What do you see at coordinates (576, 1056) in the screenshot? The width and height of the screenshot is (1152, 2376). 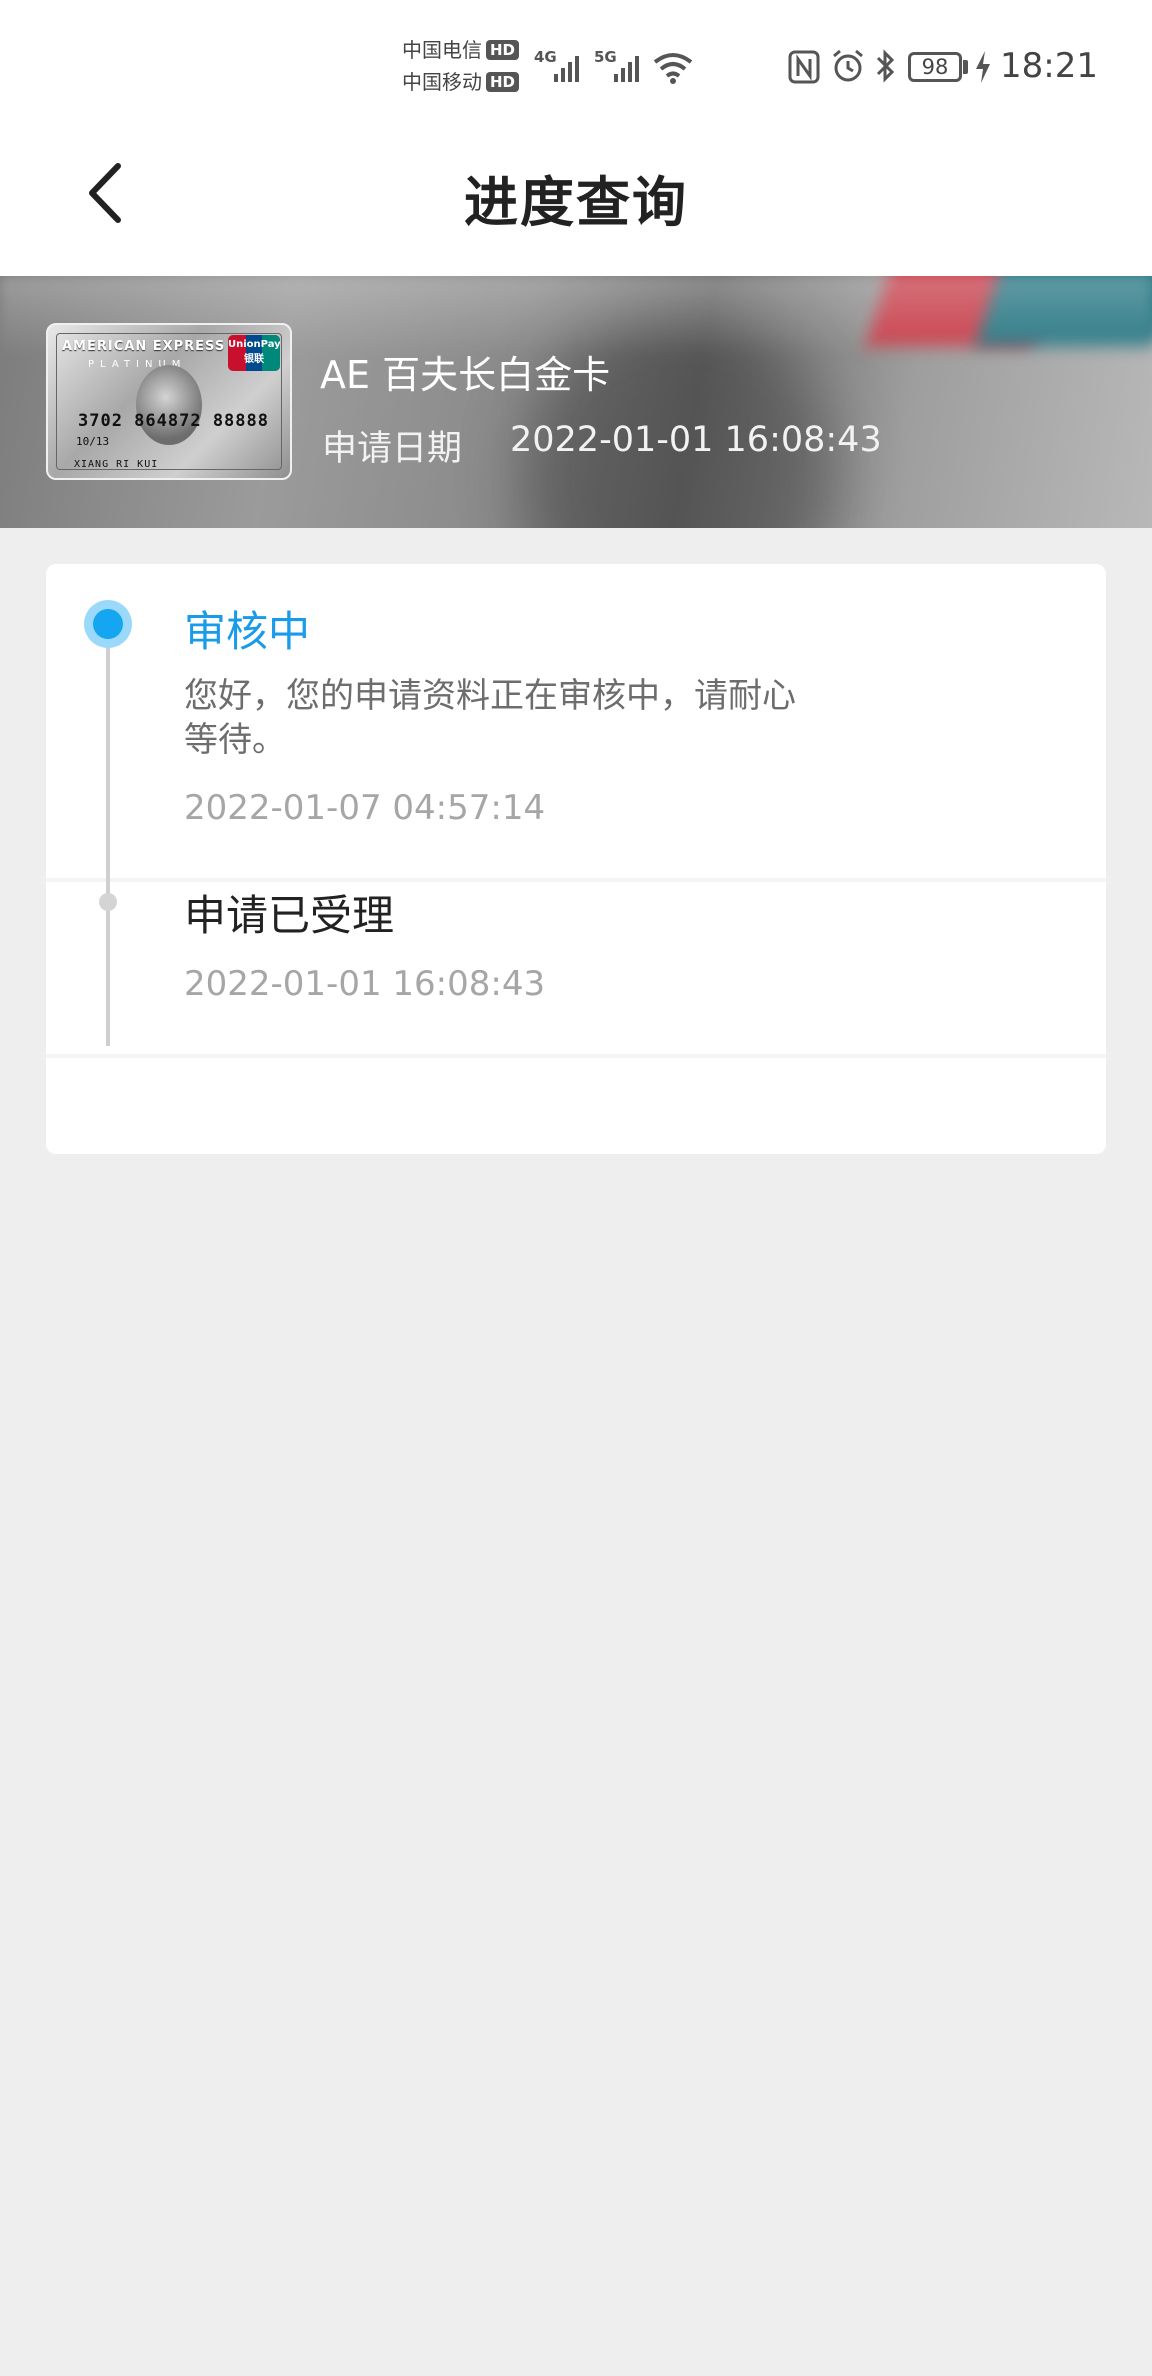 I see `divider` at bounding box center [576, 1056].